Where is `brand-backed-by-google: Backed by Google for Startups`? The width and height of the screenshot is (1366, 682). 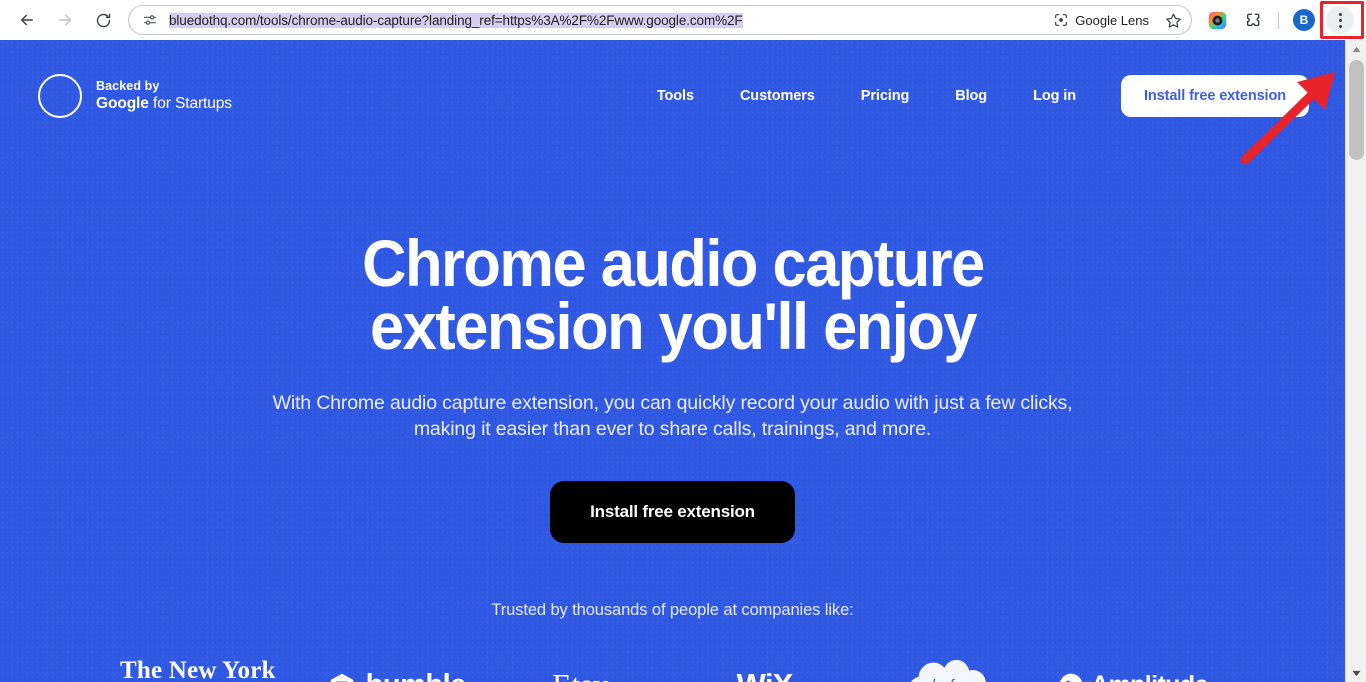 brand-backed-by-google: Backed by Google for Startups is located at coordinates (135, 96).